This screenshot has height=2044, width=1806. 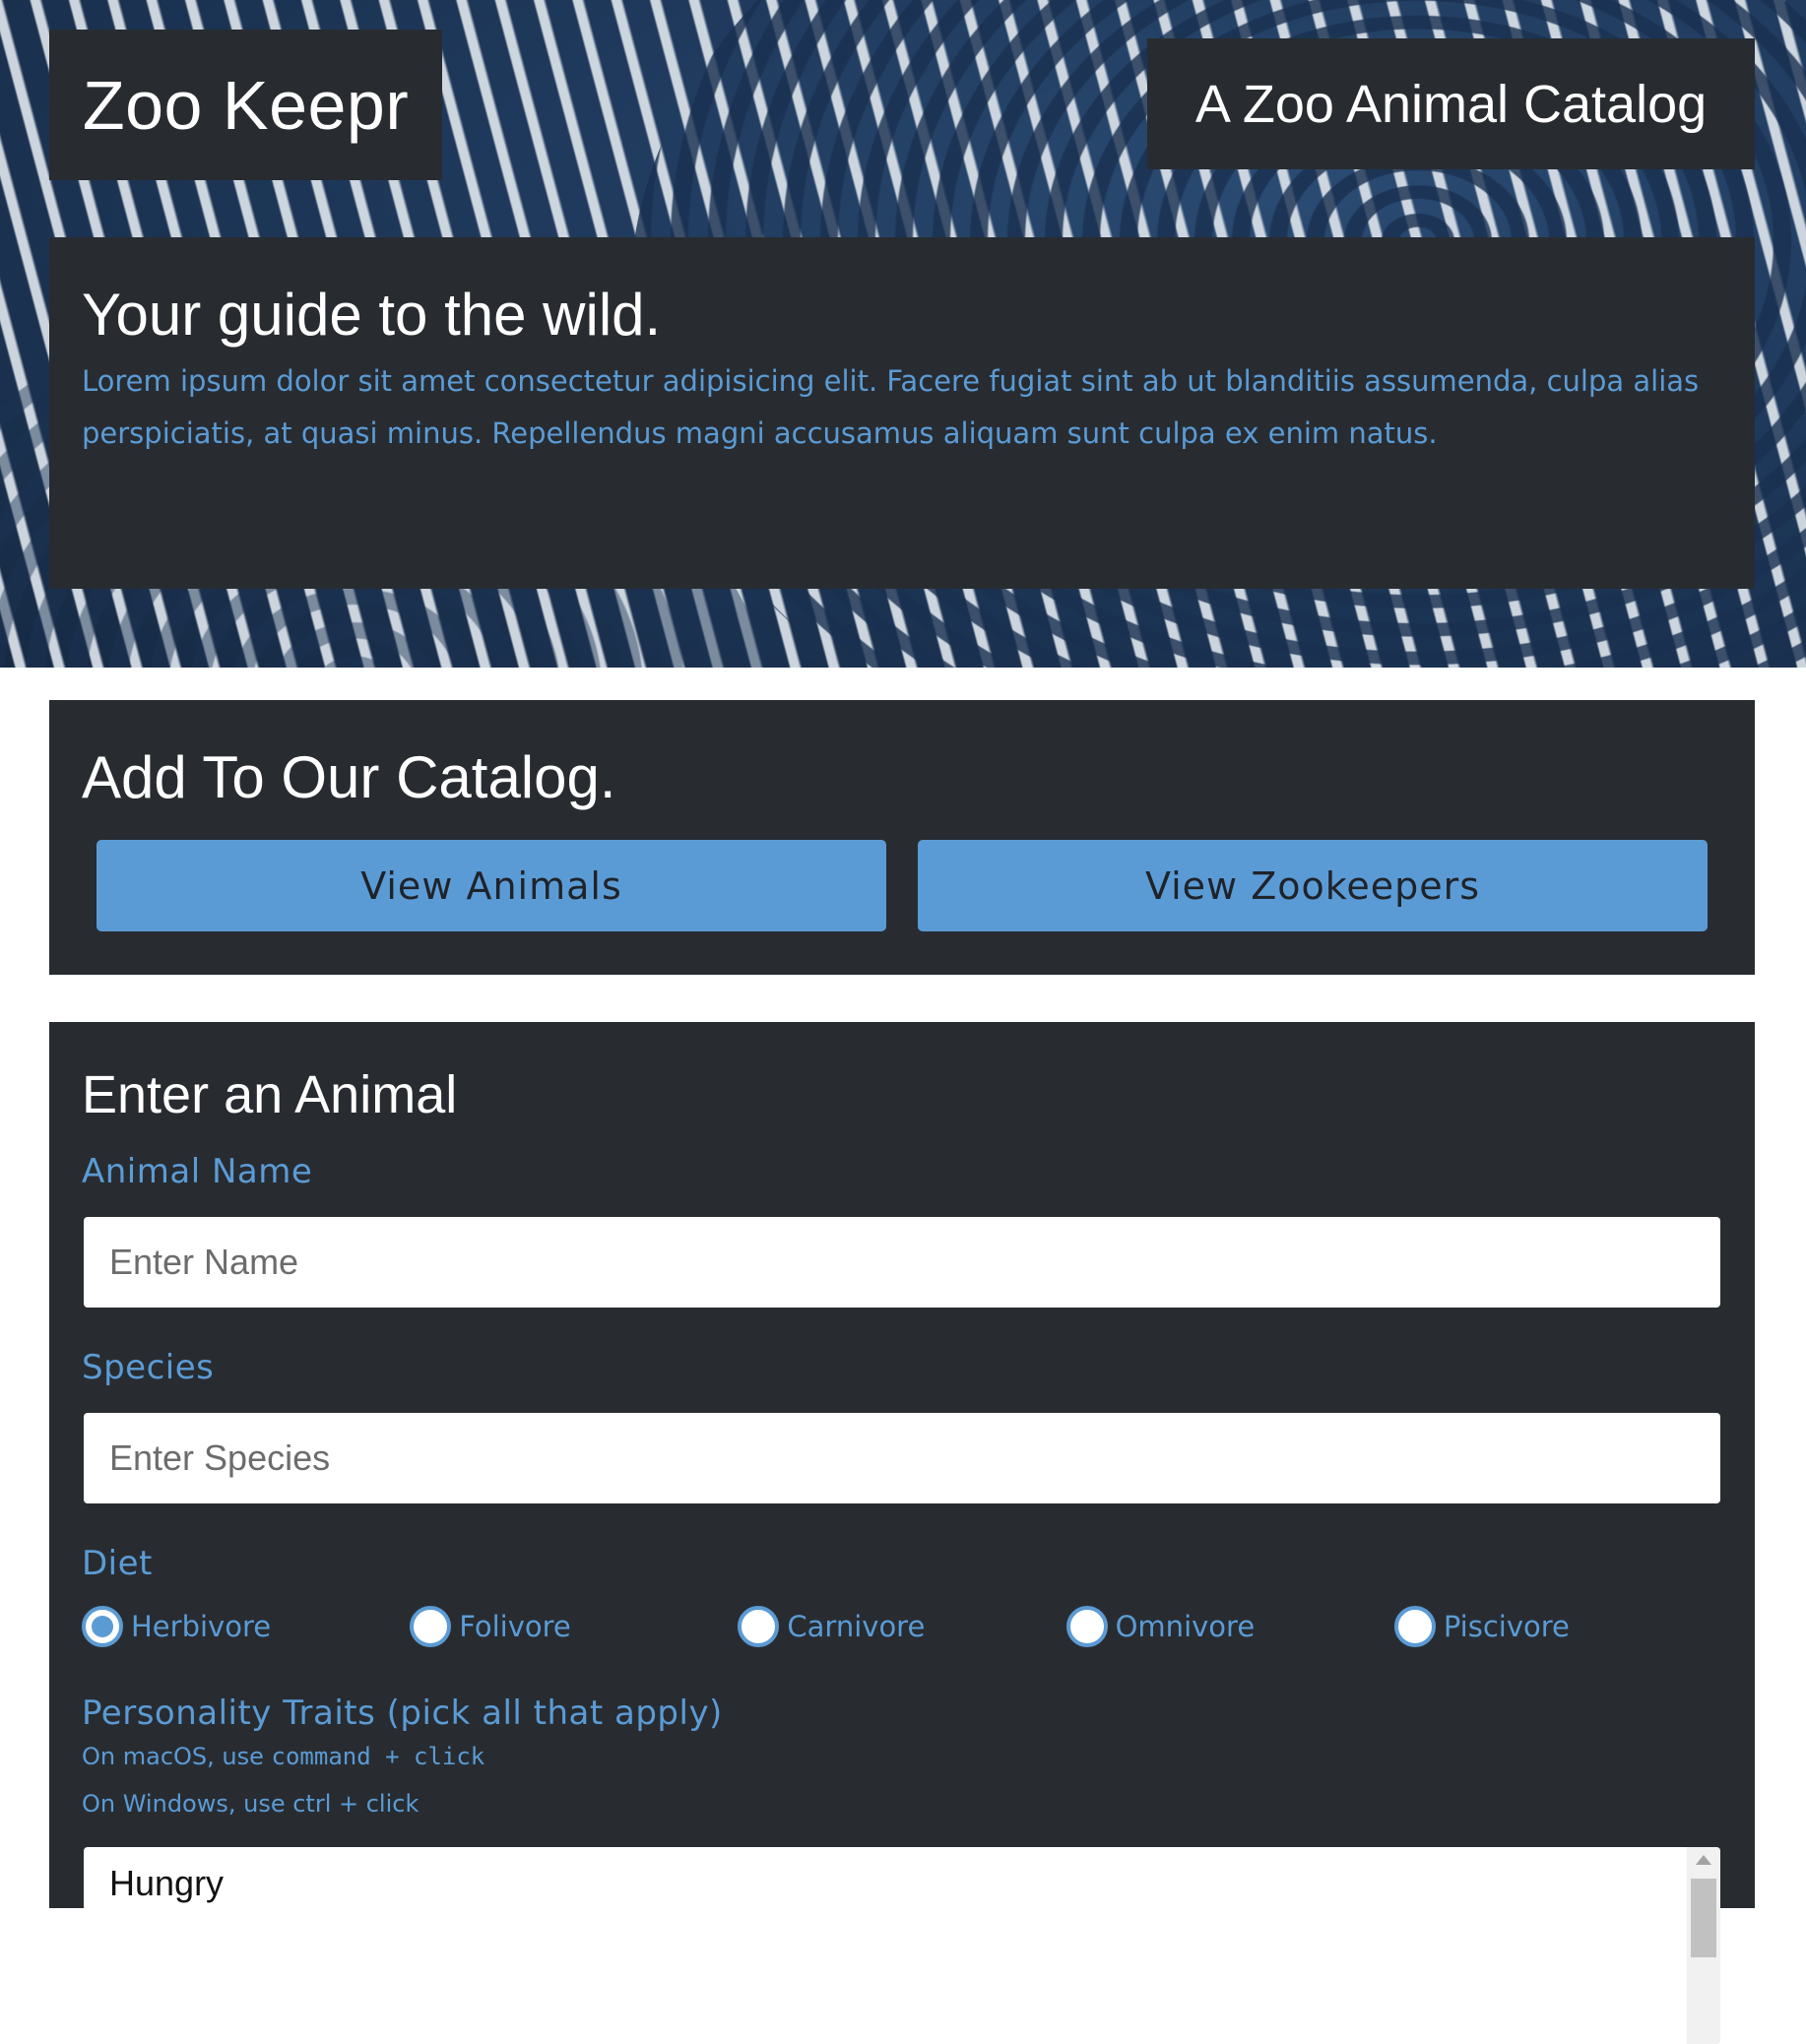 I want to click on diet-option-label: Folivore, so click(x=515, y=1626).